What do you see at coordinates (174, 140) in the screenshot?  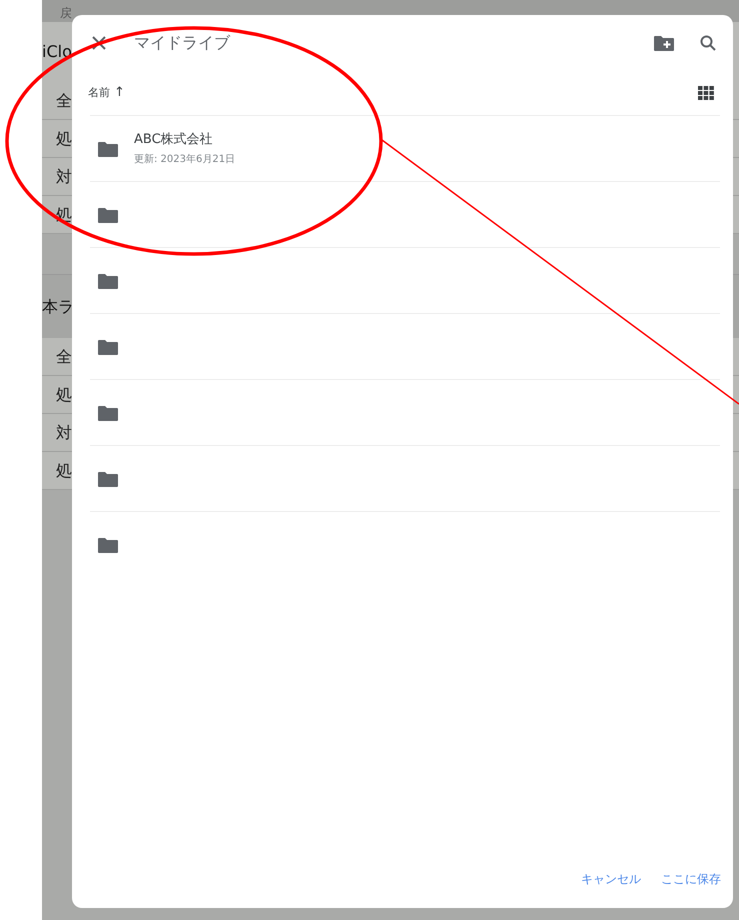 I see `folder-name: ABC株式会社` at bounding box center [174, 140].